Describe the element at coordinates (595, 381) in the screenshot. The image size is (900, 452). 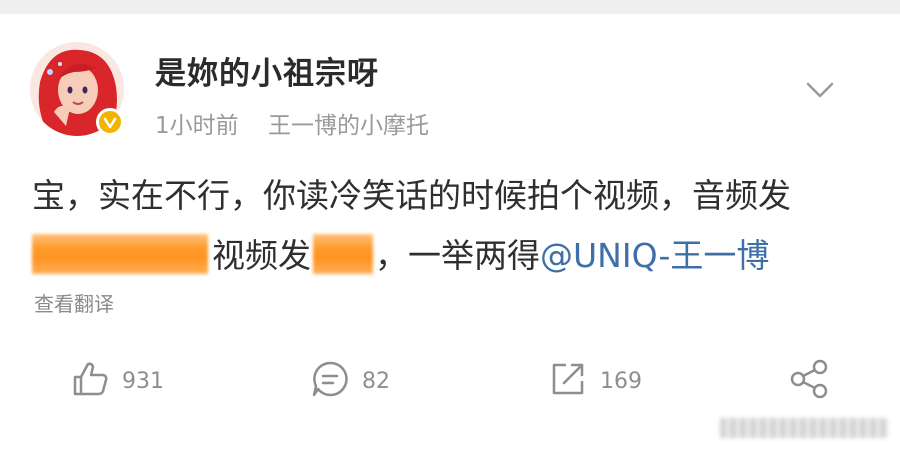
I see `repost-button: 169` at that location.